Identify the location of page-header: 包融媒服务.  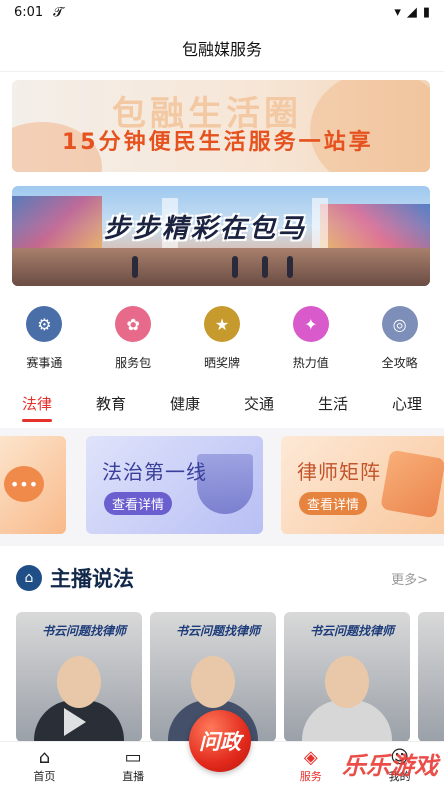
(222, 48).